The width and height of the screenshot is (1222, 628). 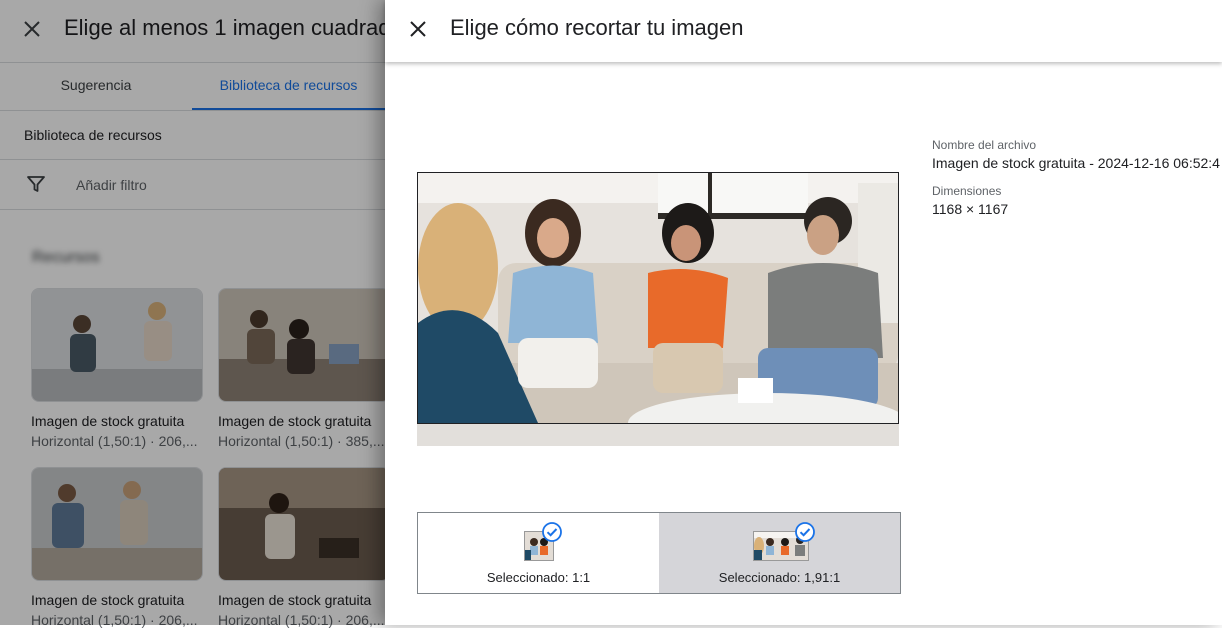 What do you see at coordinates (803, 31) in the screenshot?
I see `dialog-header: Elige cómo recortar tu imagen` at bounding box center [803, 31].